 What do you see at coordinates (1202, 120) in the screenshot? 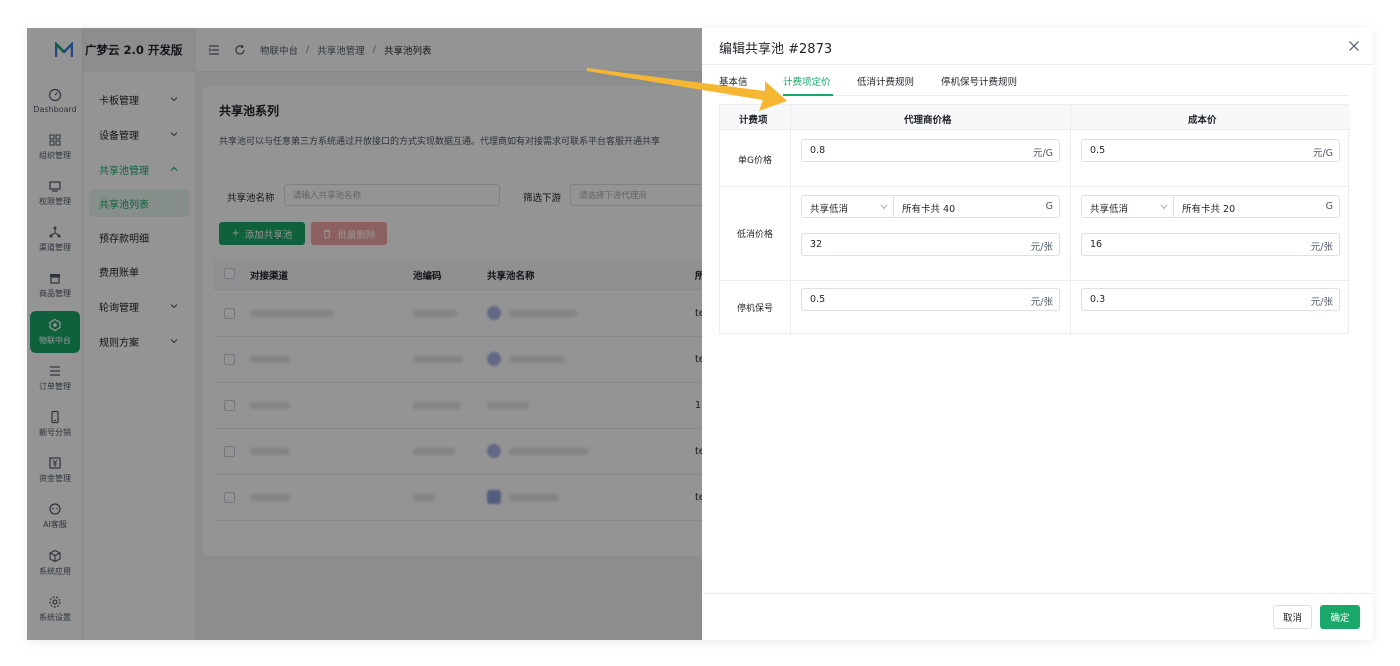
I see `column-header: 成本价` at bounding box center [1202, 120].